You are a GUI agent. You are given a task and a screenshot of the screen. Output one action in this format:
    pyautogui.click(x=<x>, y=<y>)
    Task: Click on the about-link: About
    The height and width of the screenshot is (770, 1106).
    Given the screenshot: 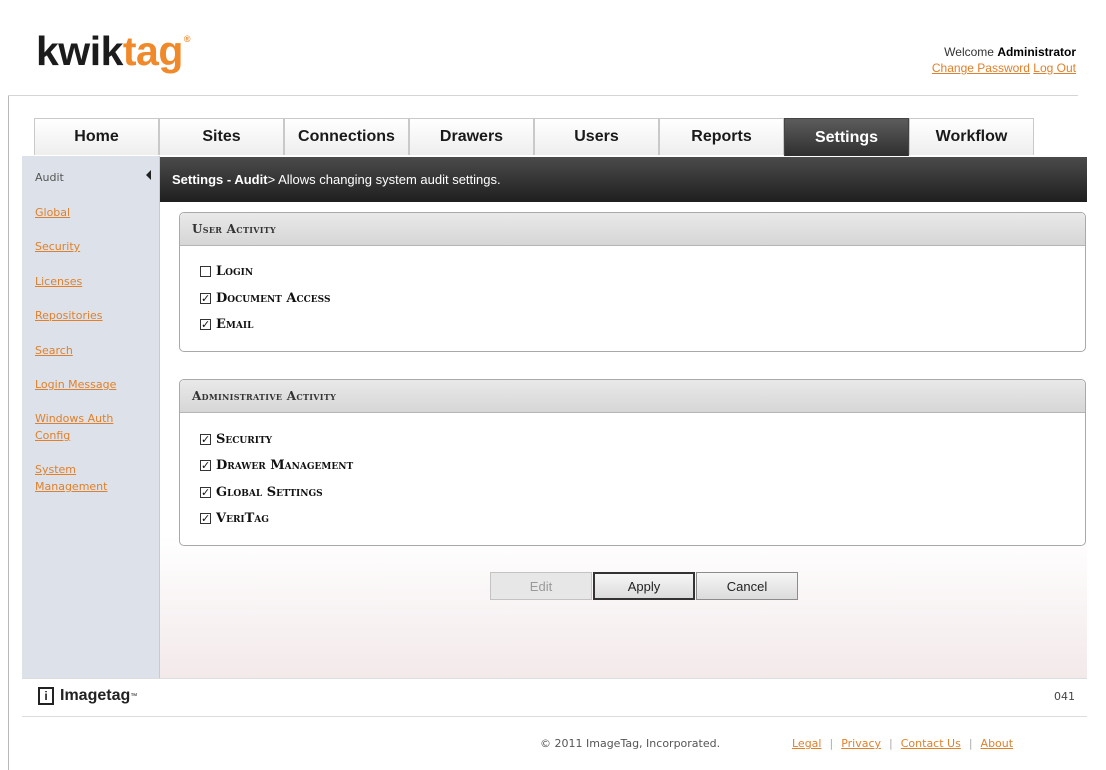 What is the action you would take?
    pyautogui.click(x=997, y=743)
    